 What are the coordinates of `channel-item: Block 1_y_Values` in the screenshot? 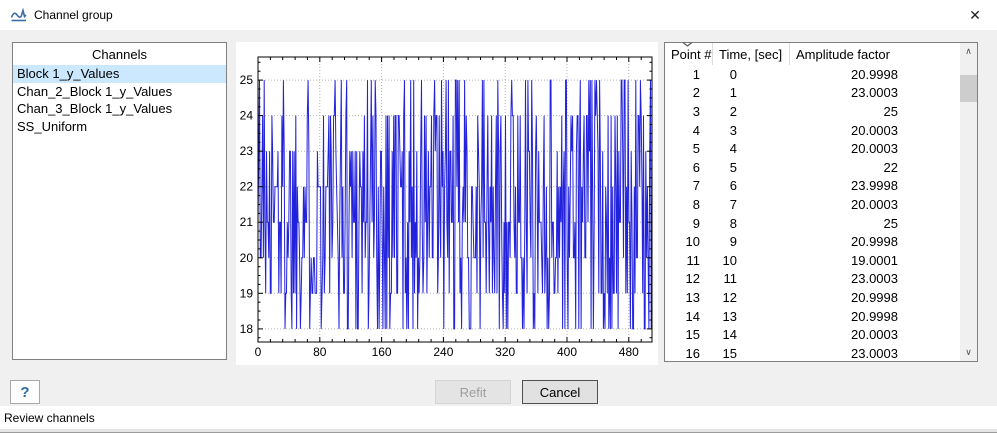 It's located at (119, 74).